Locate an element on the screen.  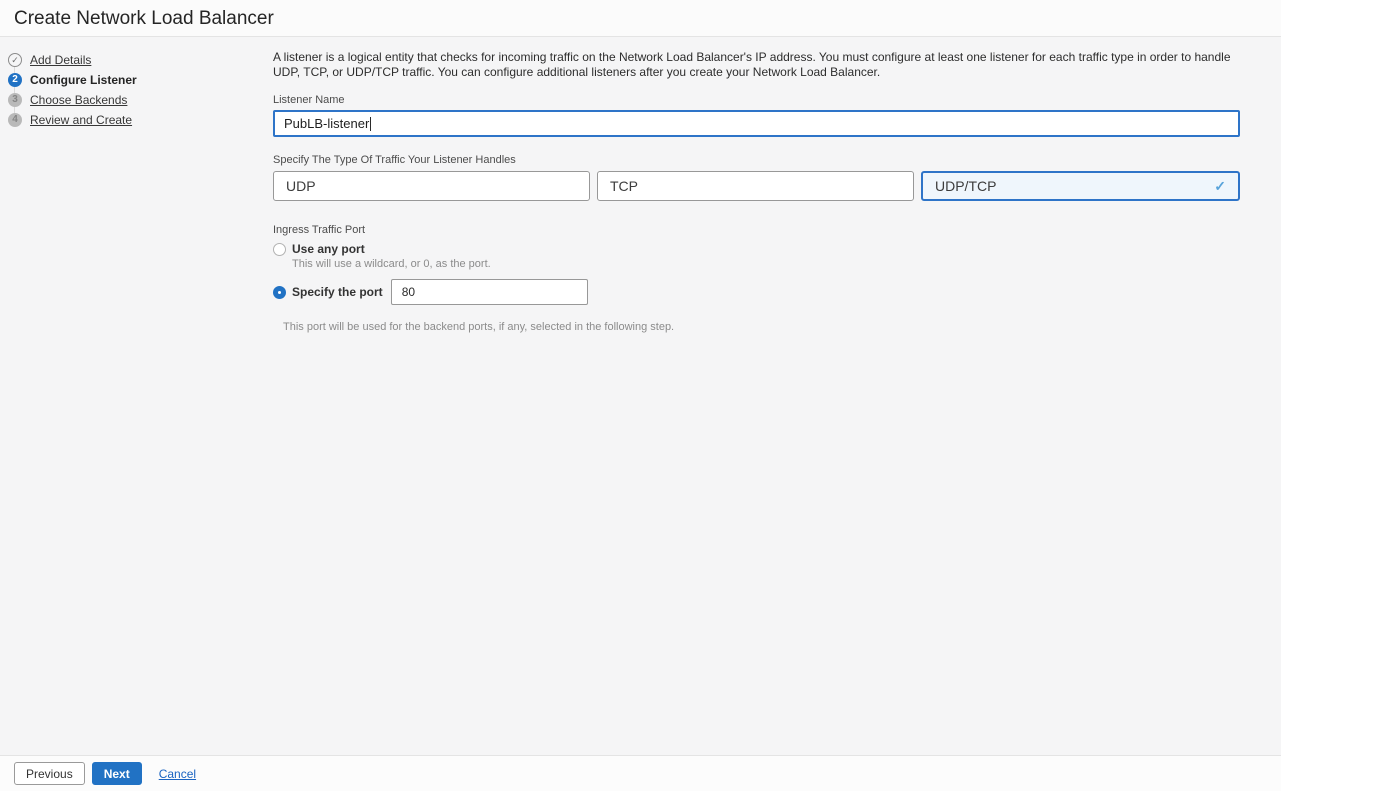
use-any-port-label: Use any port is located at coordinates (328, 249).